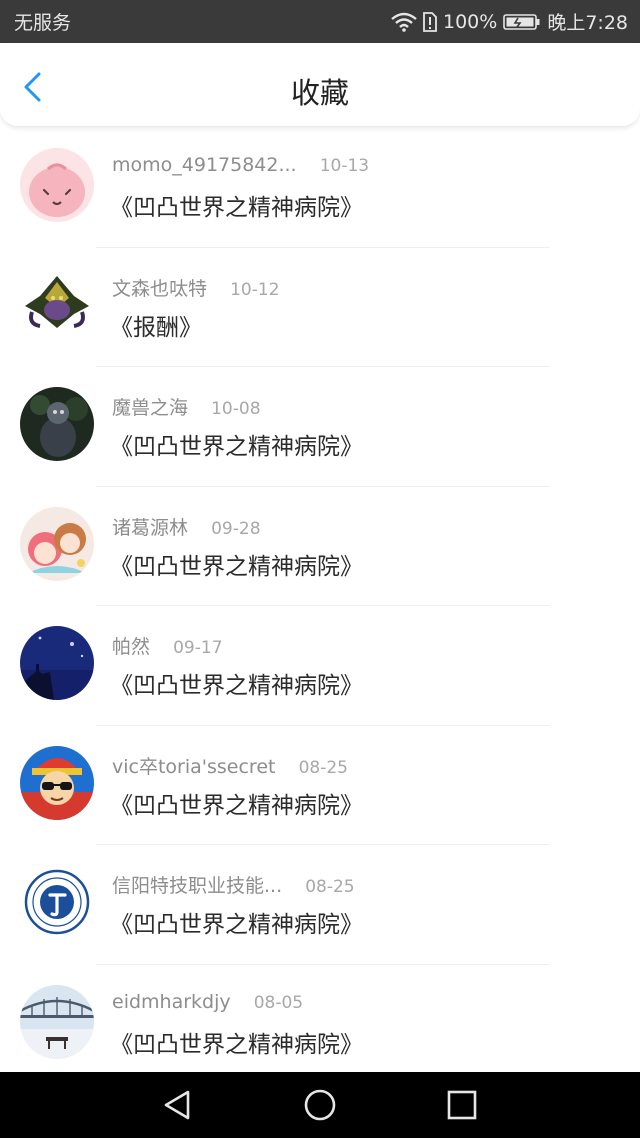 The height and width of the screenshot is (1138, 640). Describe the element at coordinates (194, 766) in the screenshot. I see `username: vic卒toria'ssecret` at that location.